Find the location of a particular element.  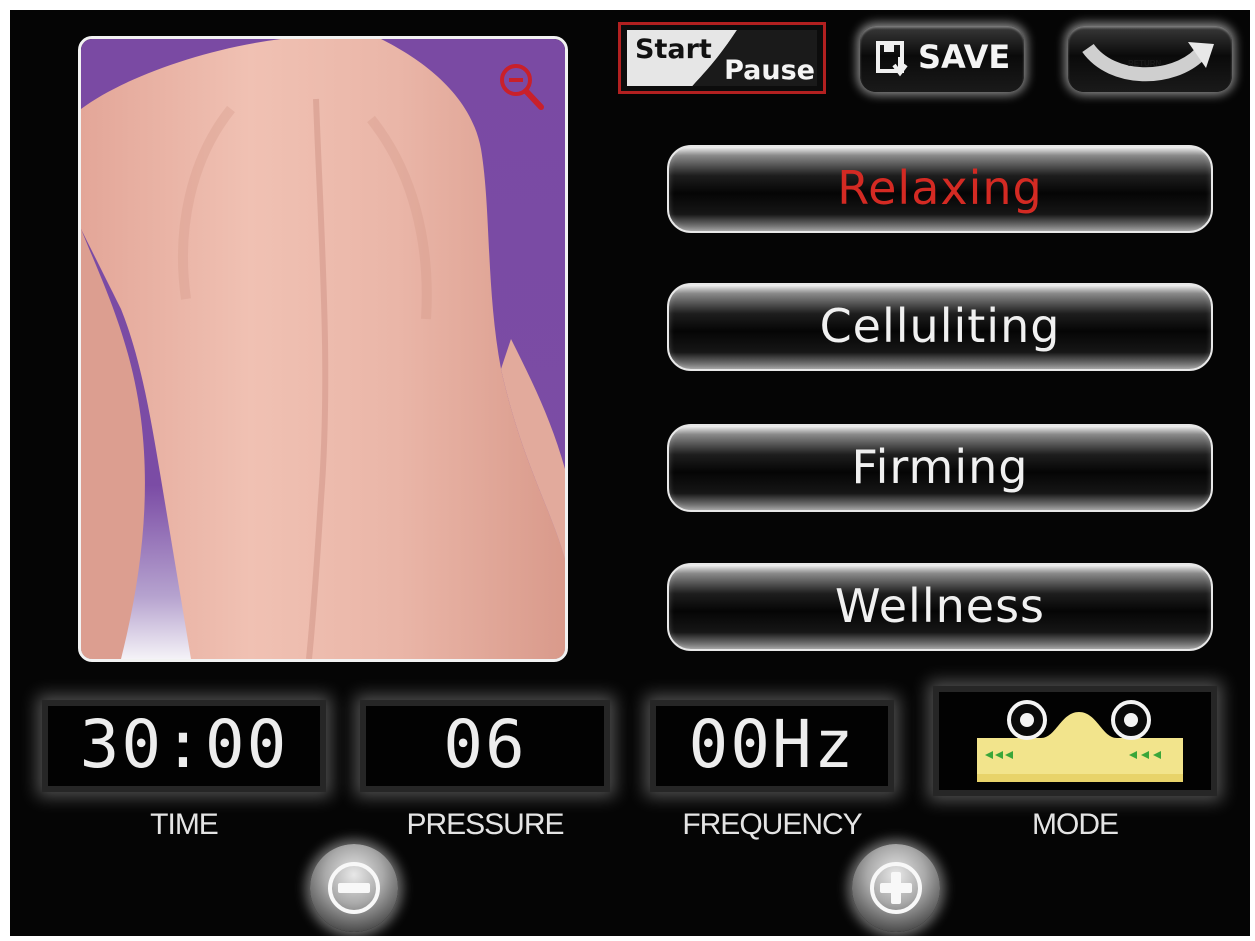

return-label: RETURN is located at coordinates (1145, 63).